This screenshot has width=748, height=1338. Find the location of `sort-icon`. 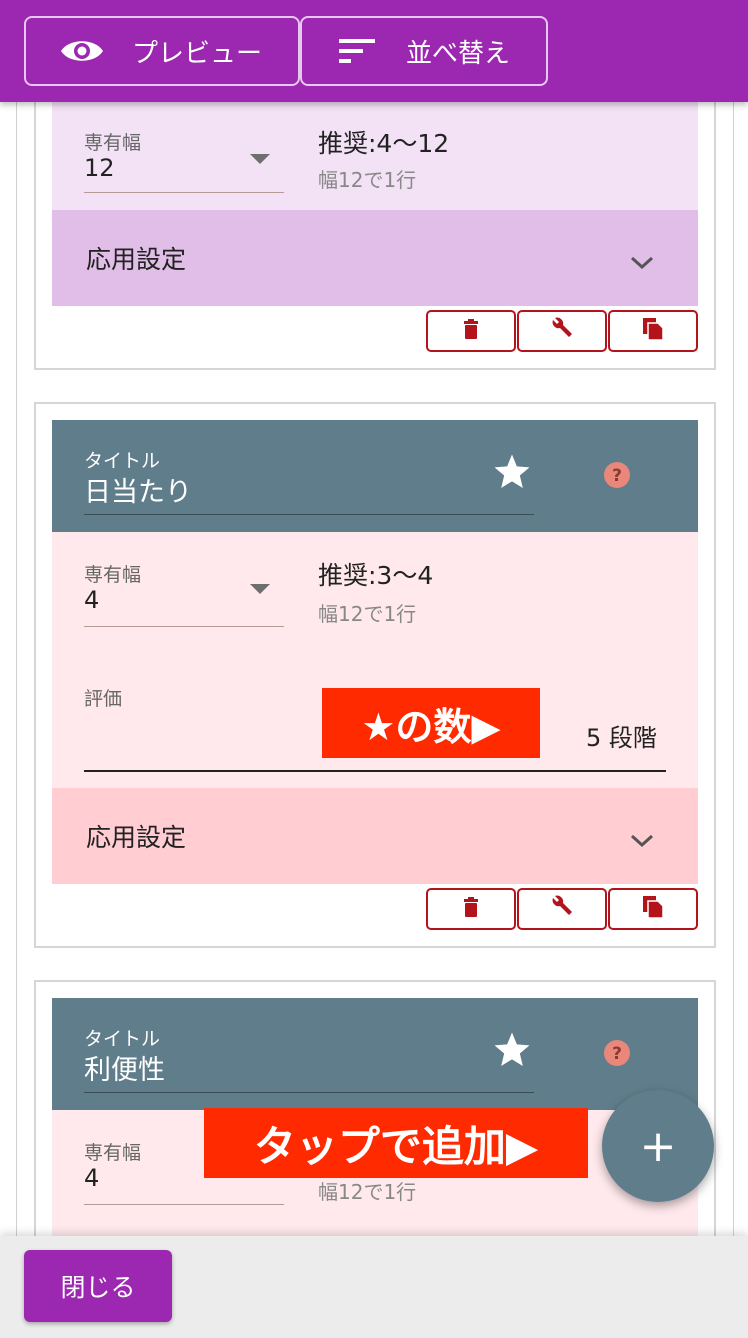

sort-icon is located at coordinates (358, 51).